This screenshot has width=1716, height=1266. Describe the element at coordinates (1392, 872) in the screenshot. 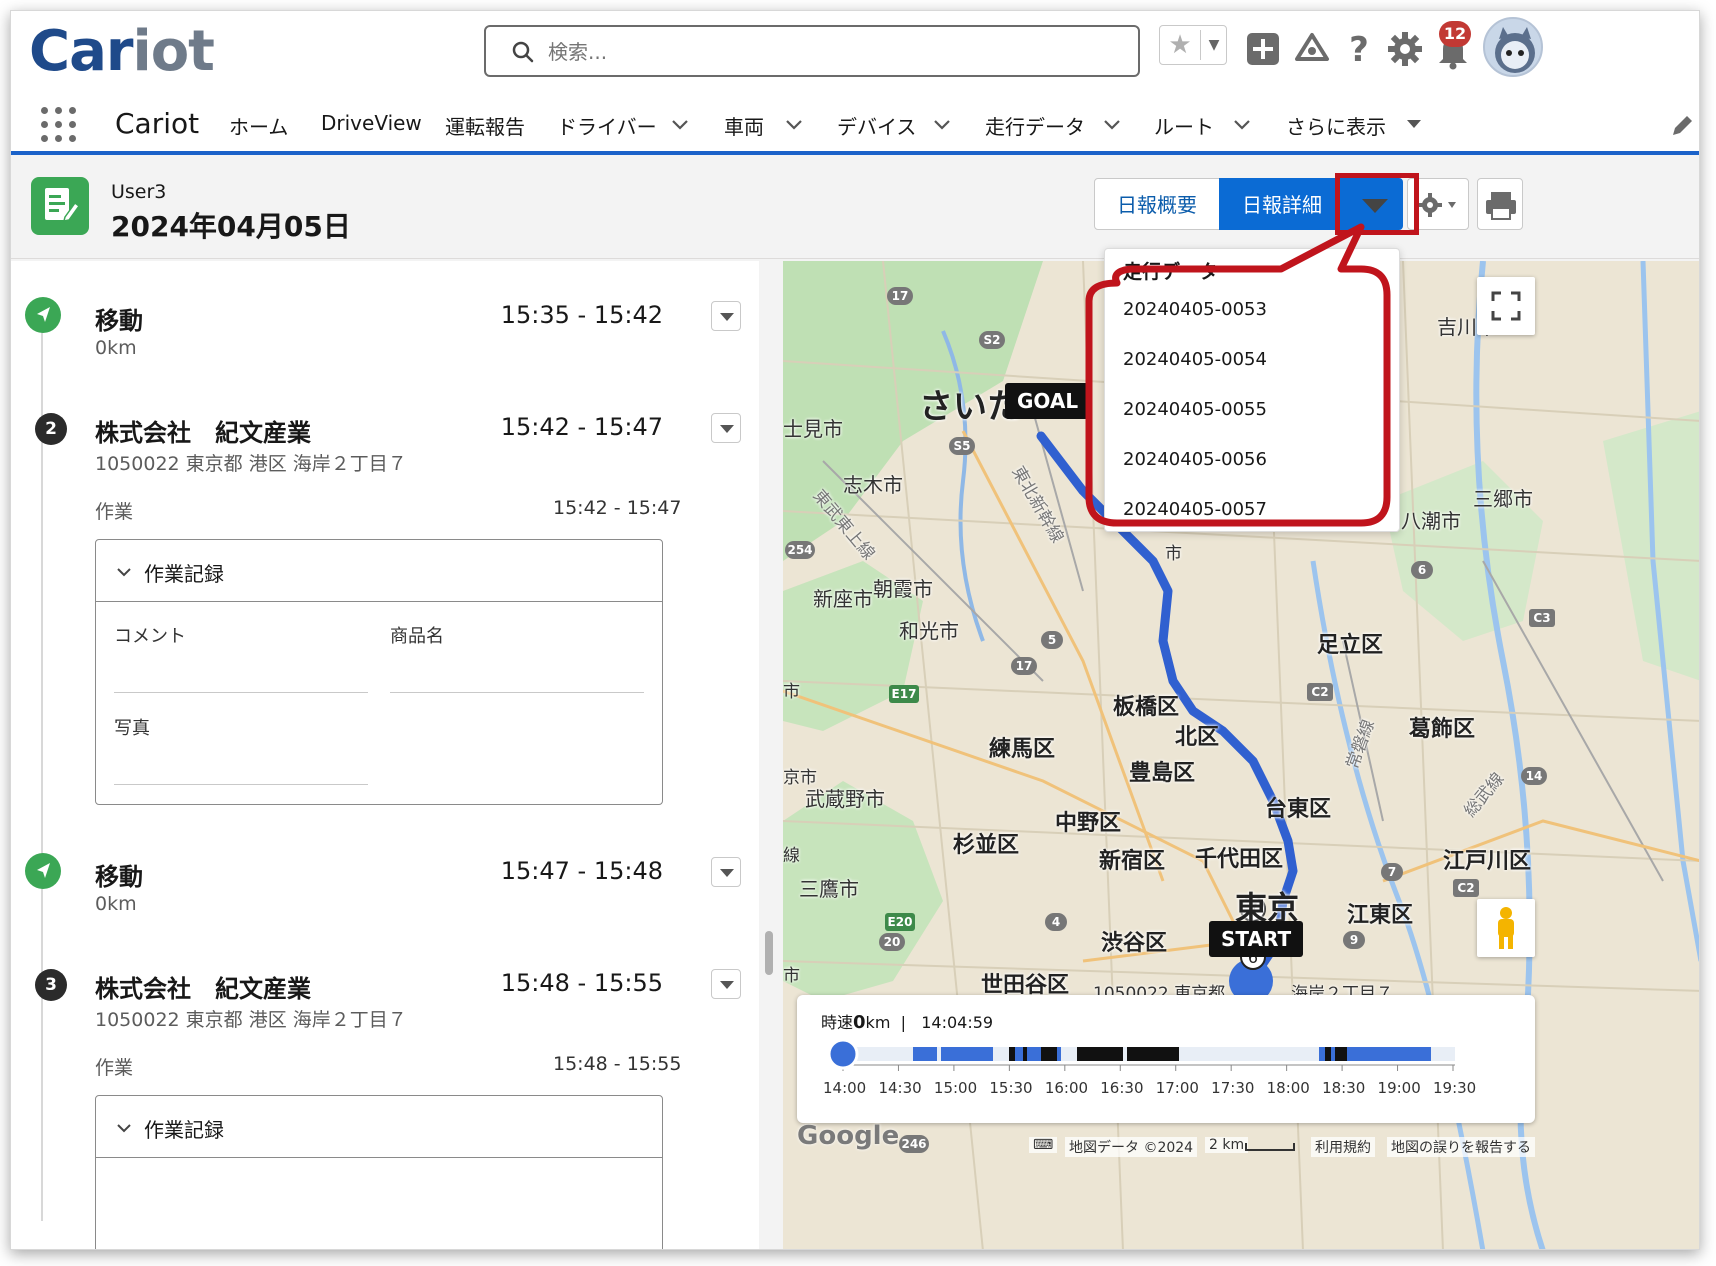

I see `svg-text: 7` at that location.